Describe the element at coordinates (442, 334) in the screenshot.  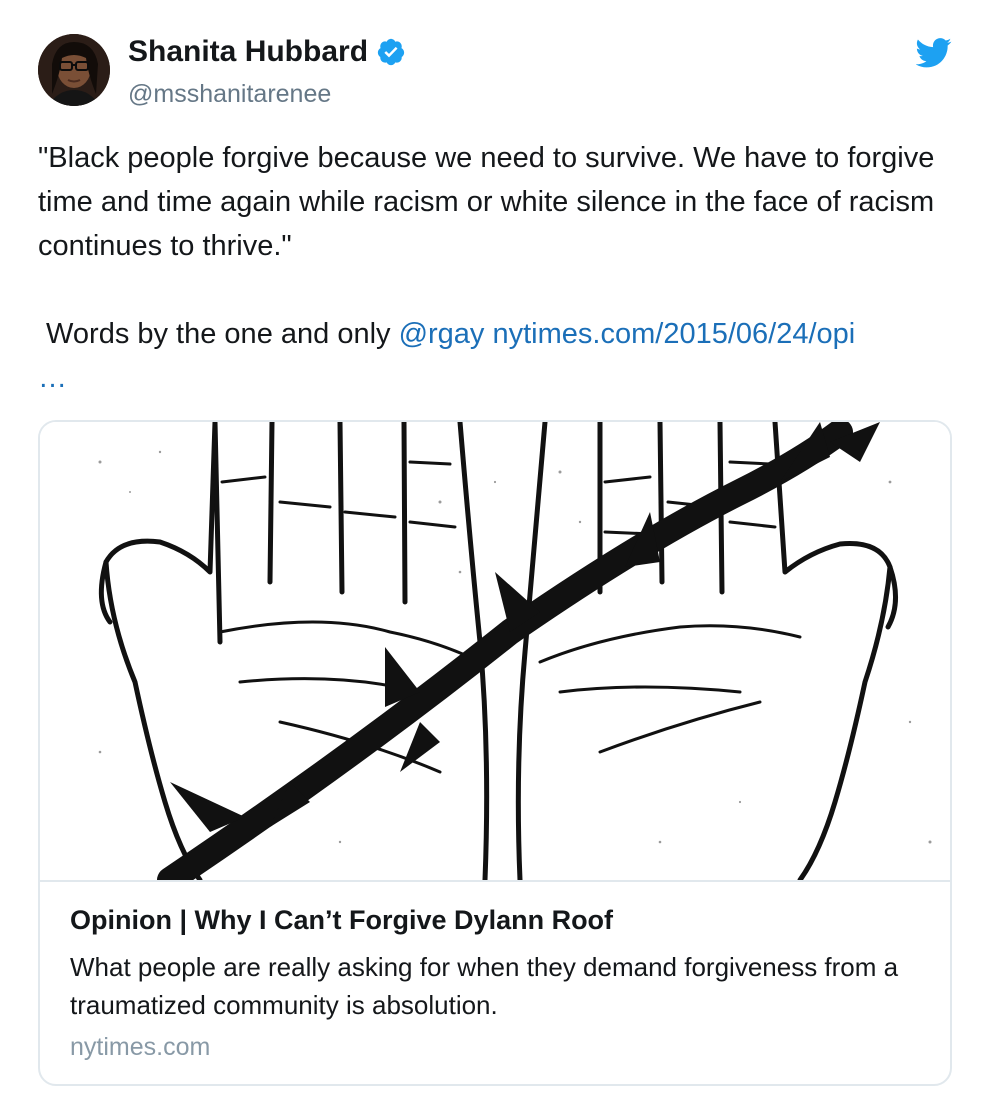
I see `mention-link: @rgay` at that location.